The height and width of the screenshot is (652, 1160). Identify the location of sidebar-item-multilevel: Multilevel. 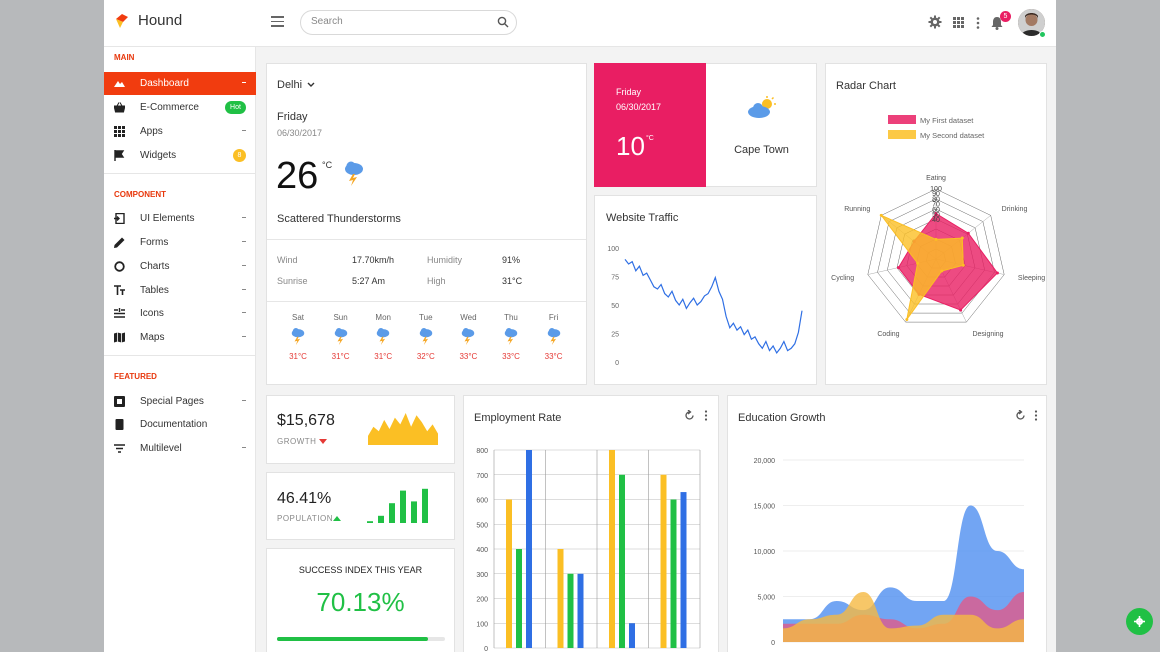
(180, 448).